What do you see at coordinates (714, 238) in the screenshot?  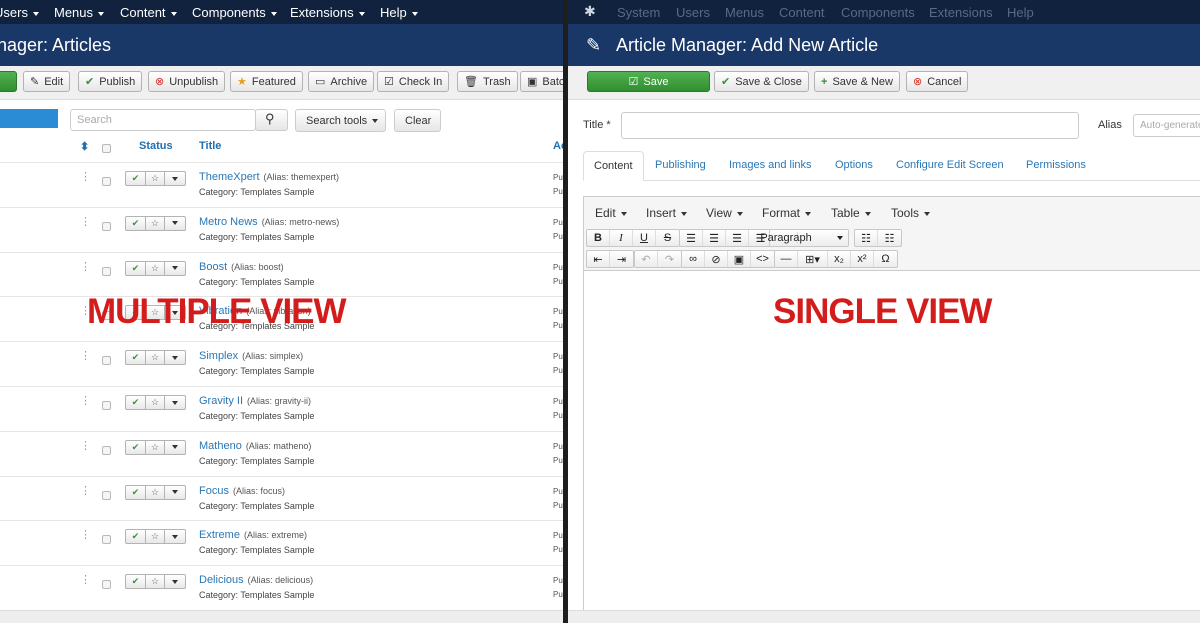 I see `align-center-icon: ☰` at bounding box center [714, 238].